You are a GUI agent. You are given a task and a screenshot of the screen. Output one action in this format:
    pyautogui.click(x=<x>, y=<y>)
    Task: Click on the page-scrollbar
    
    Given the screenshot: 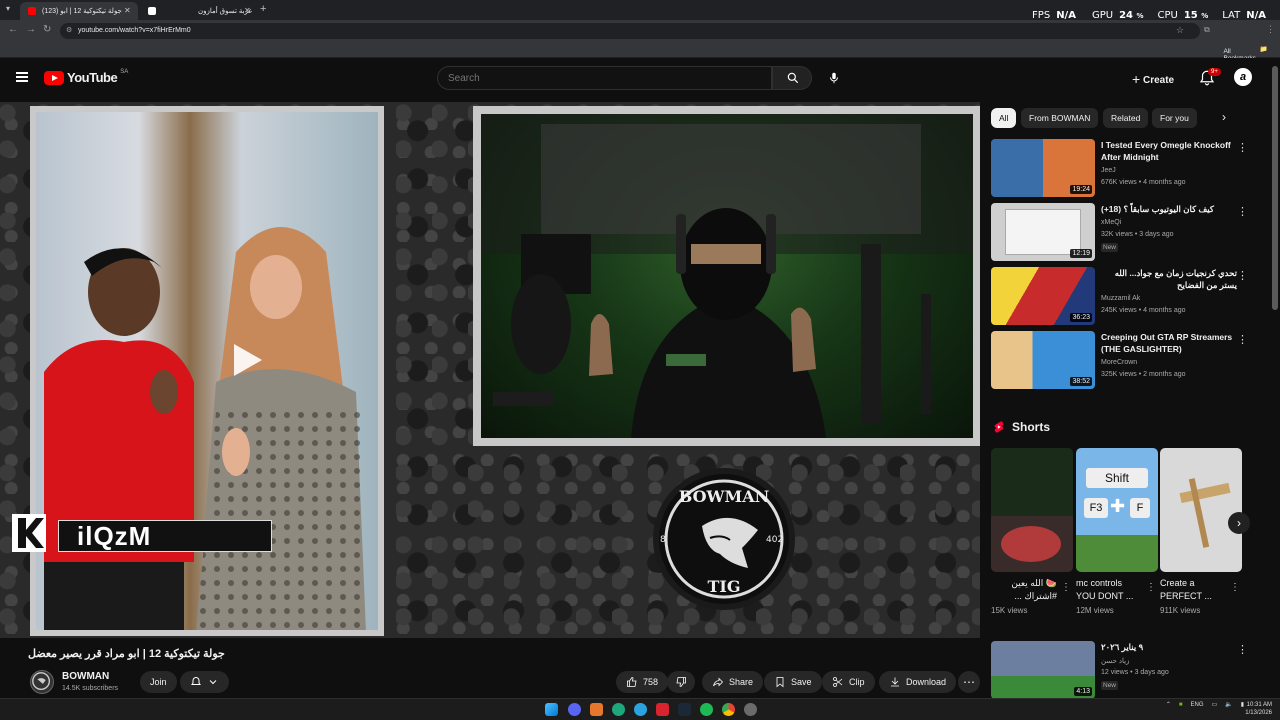 What is the action you would take?
    pyautogui.click(x=1275, y=188)
    